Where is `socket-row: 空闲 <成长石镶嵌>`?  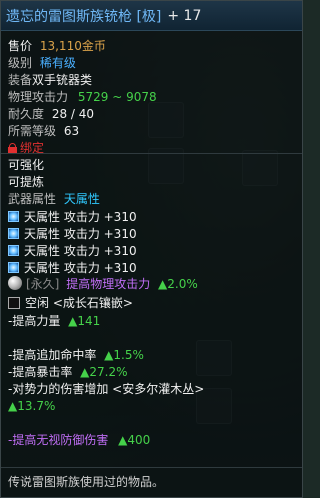 socket-row: 空闲 <成长石镶嵌> is located at coordinates (103, 303).